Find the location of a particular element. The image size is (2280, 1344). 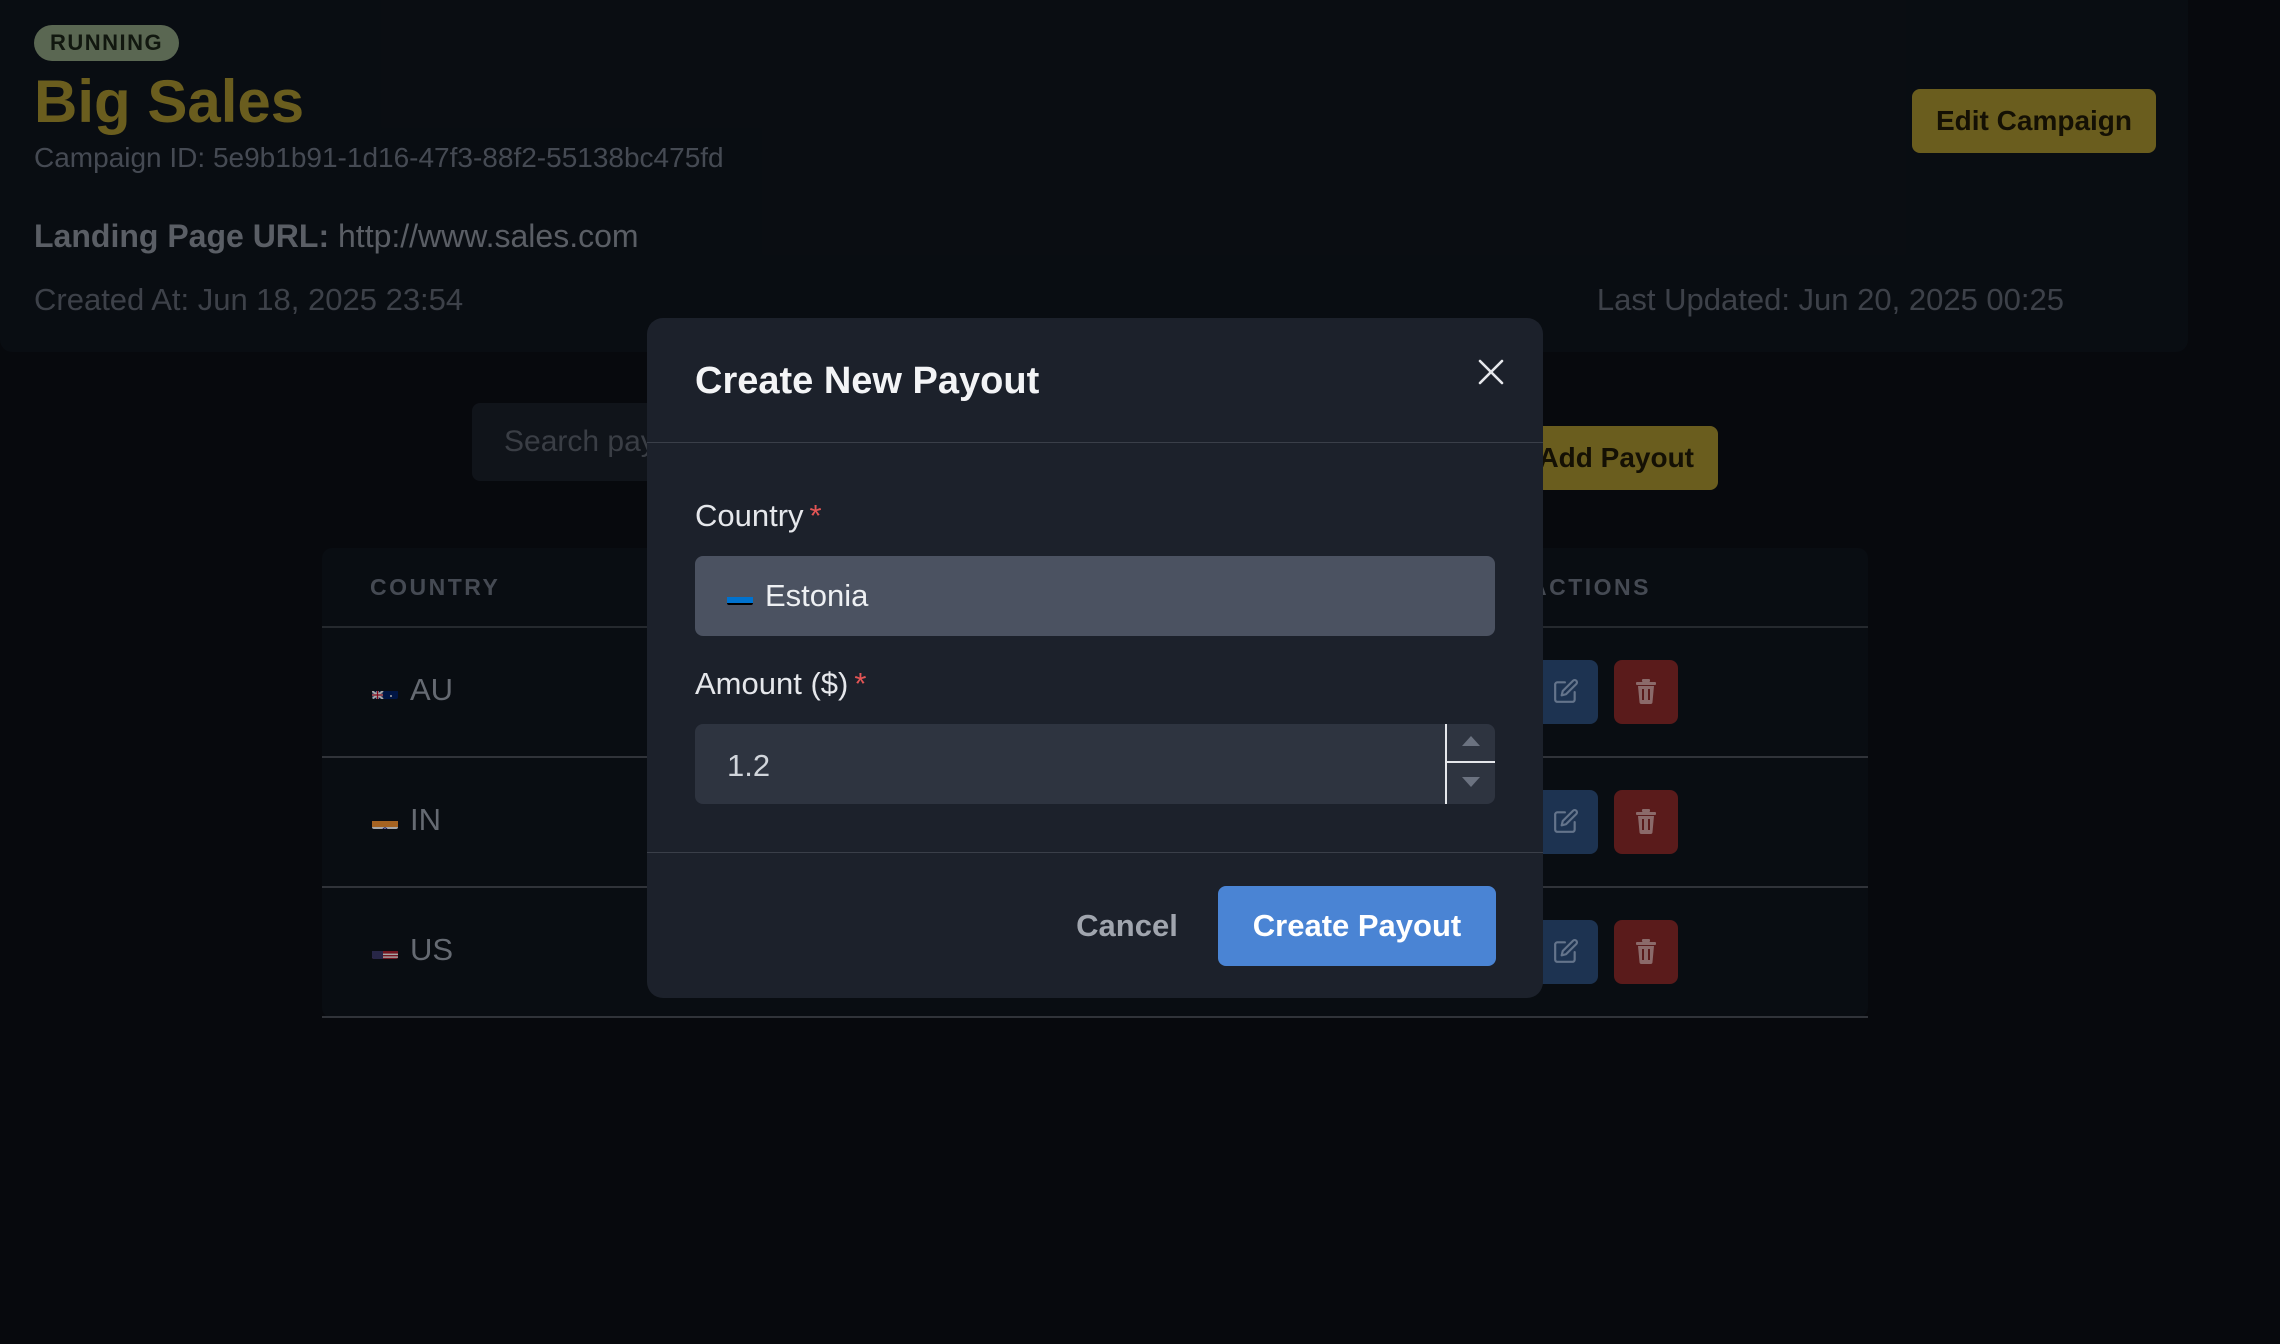

amount-label-text: Amount ($) is located at coordinates (772, 683).